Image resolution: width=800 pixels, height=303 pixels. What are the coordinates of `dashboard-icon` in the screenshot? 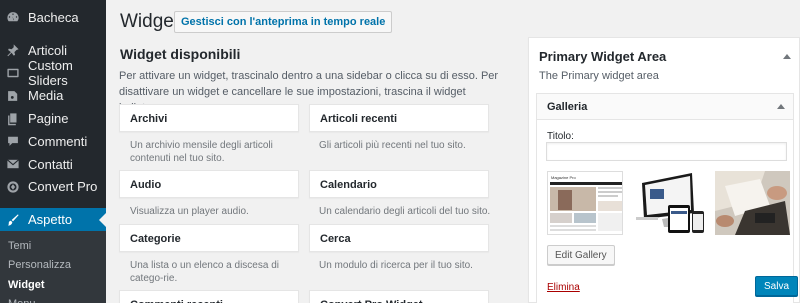 It's located at (13, 17).